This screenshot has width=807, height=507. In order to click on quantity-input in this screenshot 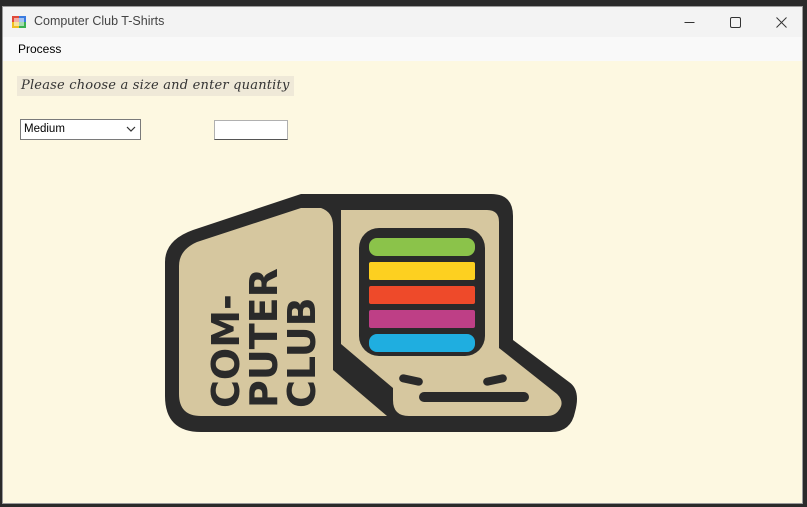, I will do `click(251, 130)`.